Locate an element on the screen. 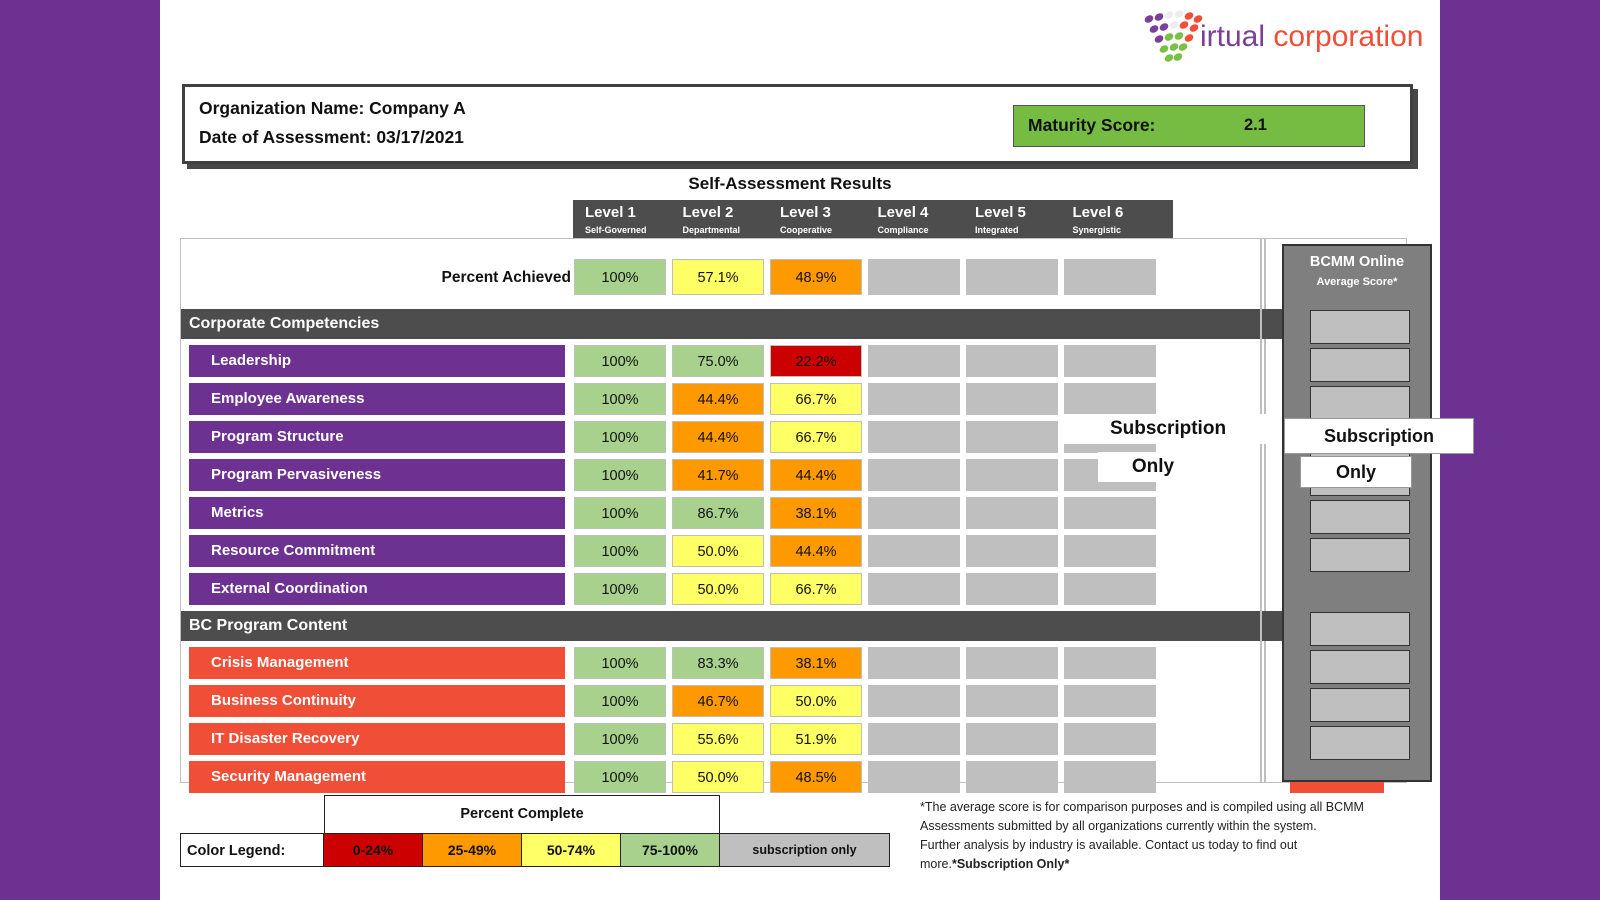  maturity-score-badge: Maturity Score: 2.1 is located at coordinates (1189, 126).